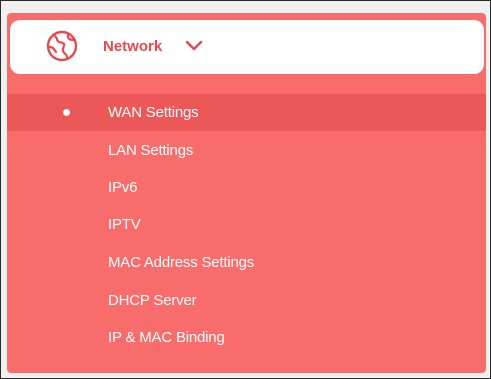 Image resolution: width=491 pixels, height=379 pixels. Describe the element at coordinates (246, 150) in the screenshot. I see `menu-item-lan-settings: LAN Settings` at that location.